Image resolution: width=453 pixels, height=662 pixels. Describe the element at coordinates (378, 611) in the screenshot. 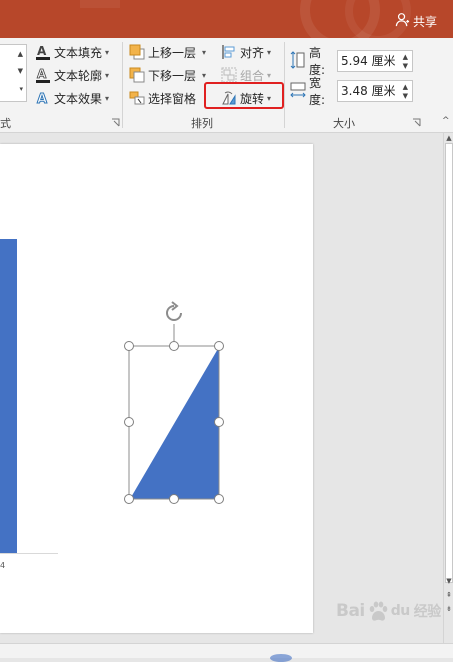

I see `paw-logo-icon` at that location.